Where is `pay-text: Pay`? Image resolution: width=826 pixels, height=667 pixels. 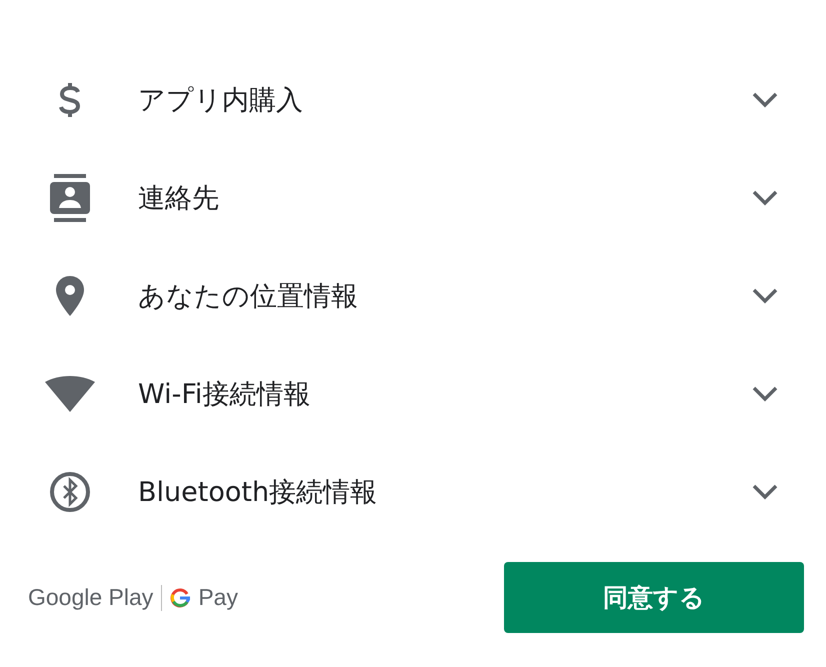
pay-text: Pay is located at coordinates (218, 597).